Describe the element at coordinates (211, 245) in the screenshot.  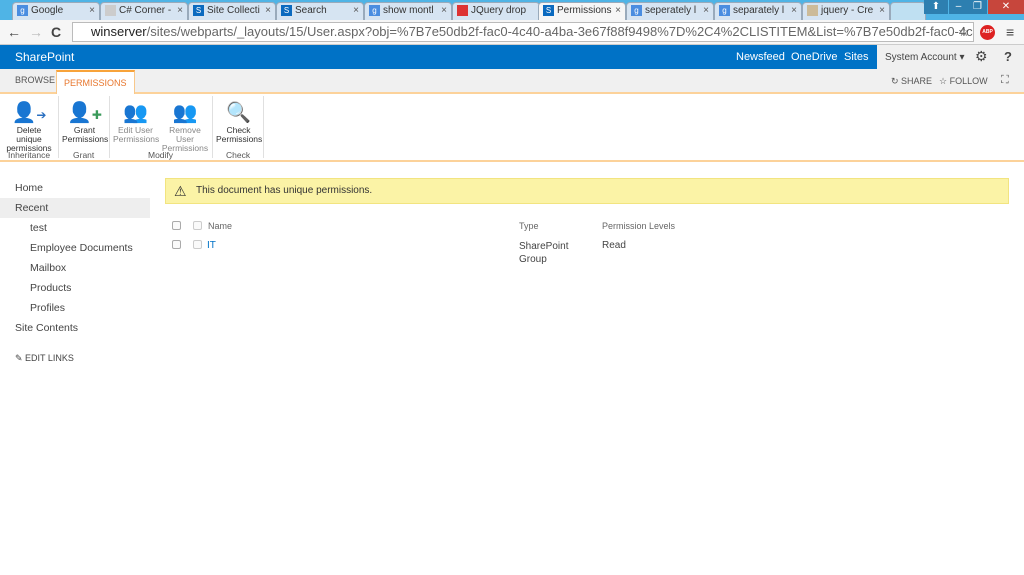
I see `row-name-link: IT` at that location.